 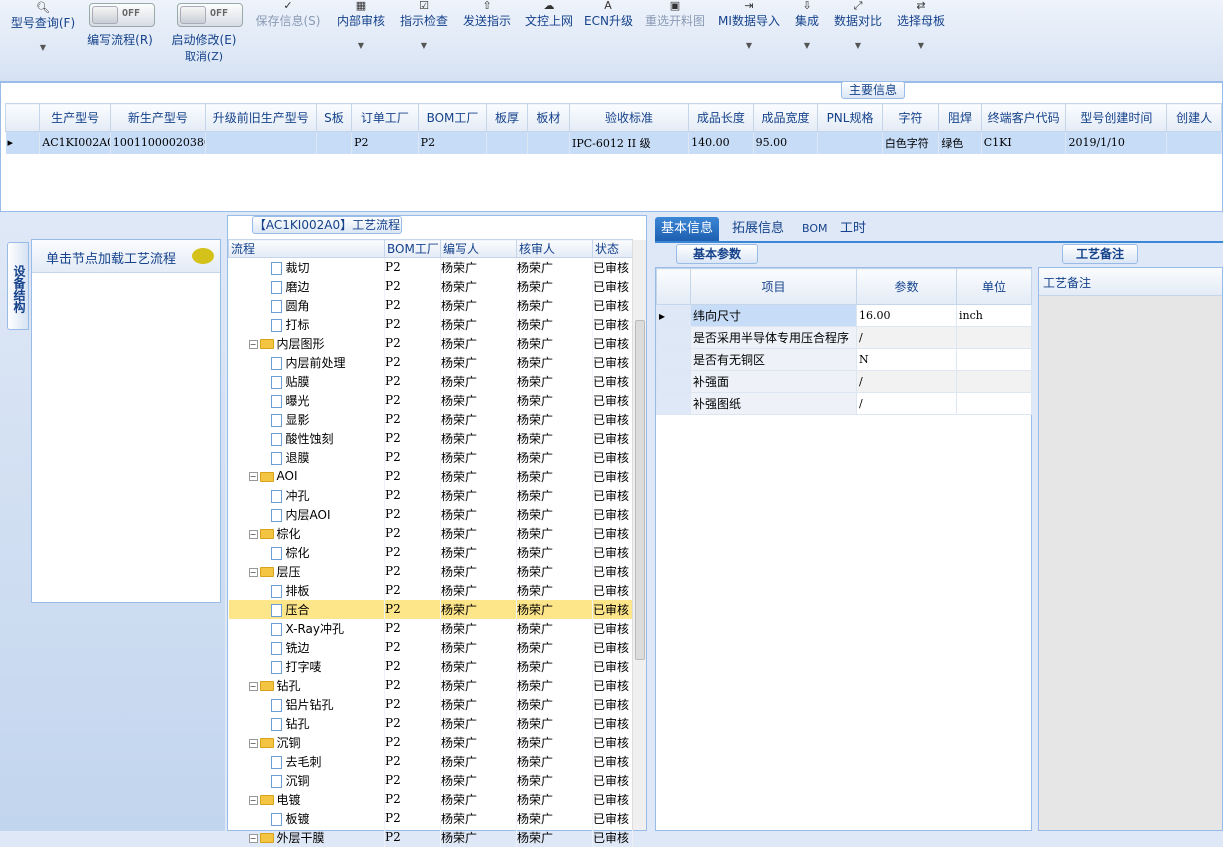 I want to click on save-info-button: ✓ 保存信息(S), so click(x=288, y=14).